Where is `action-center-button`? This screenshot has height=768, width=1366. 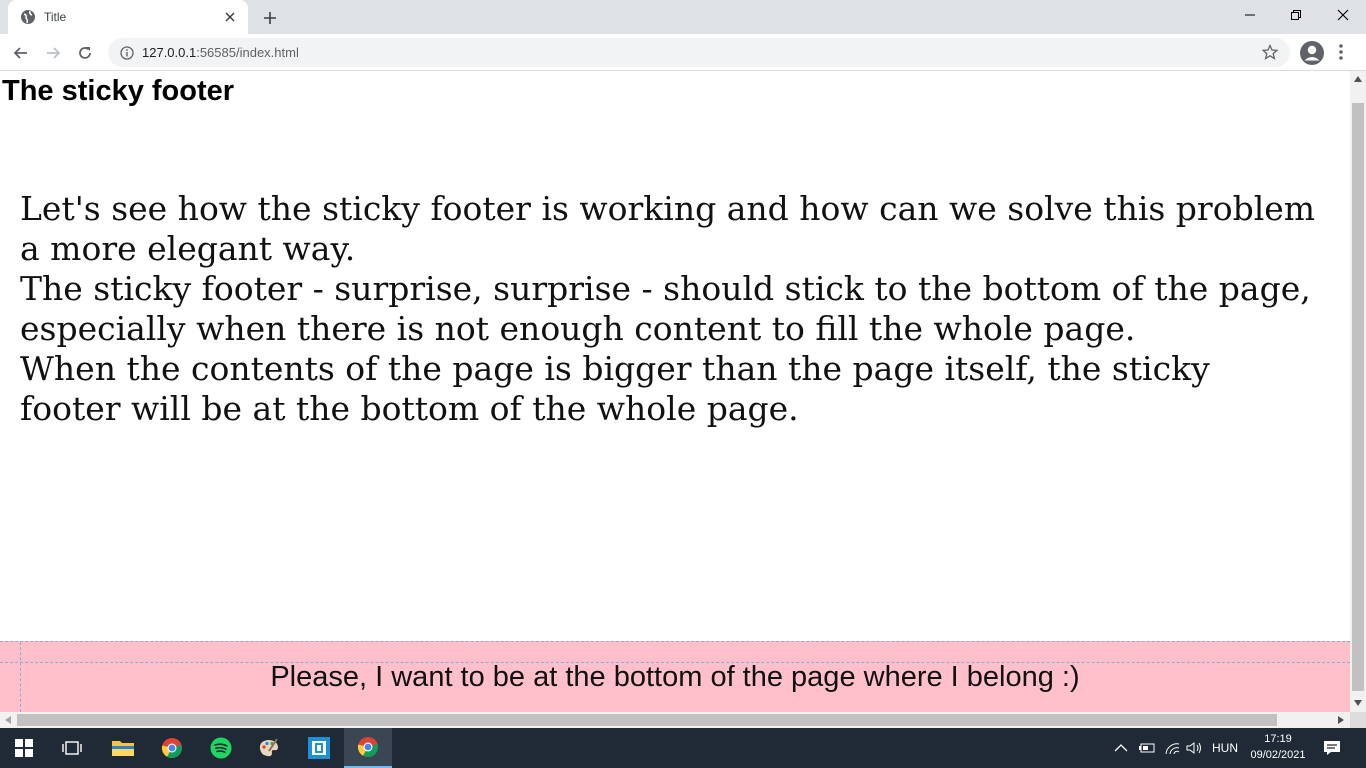 action-center-button is located at coordinates (1332, 748).